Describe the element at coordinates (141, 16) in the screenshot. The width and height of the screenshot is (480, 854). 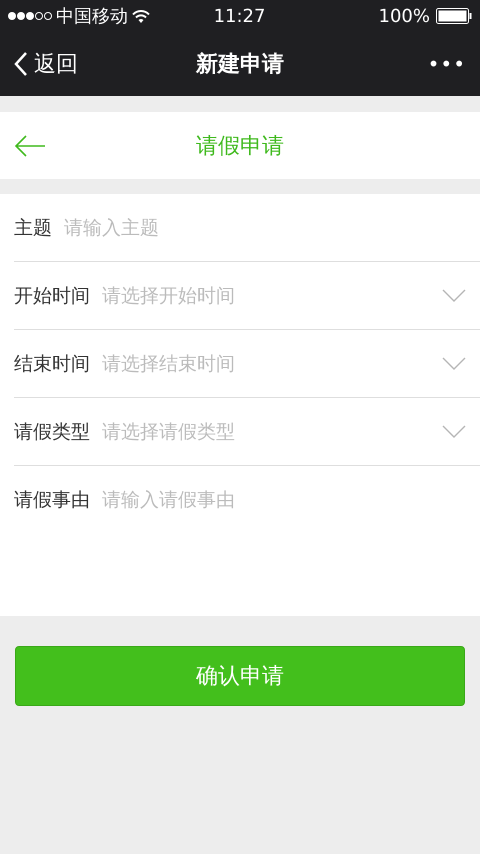
I see `wifi-icon` at that location.